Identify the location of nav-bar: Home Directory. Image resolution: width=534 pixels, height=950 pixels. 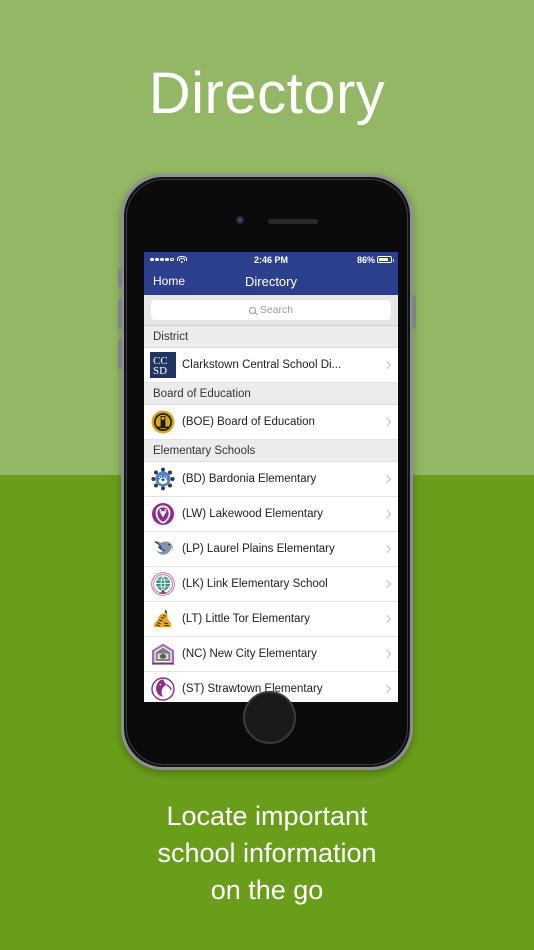
(271, 281).